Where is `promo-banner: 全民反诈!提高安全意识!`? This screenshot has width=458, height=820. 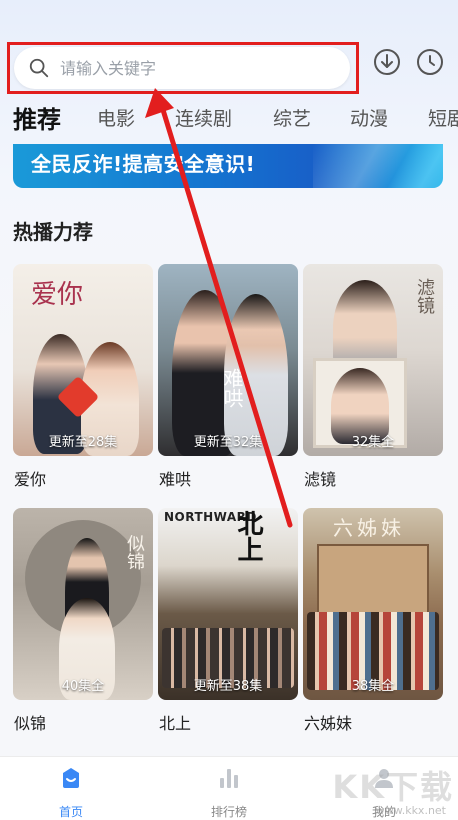
promo-banner: 全民反诈!提高安全意识! is located at coordinates (228, 166).